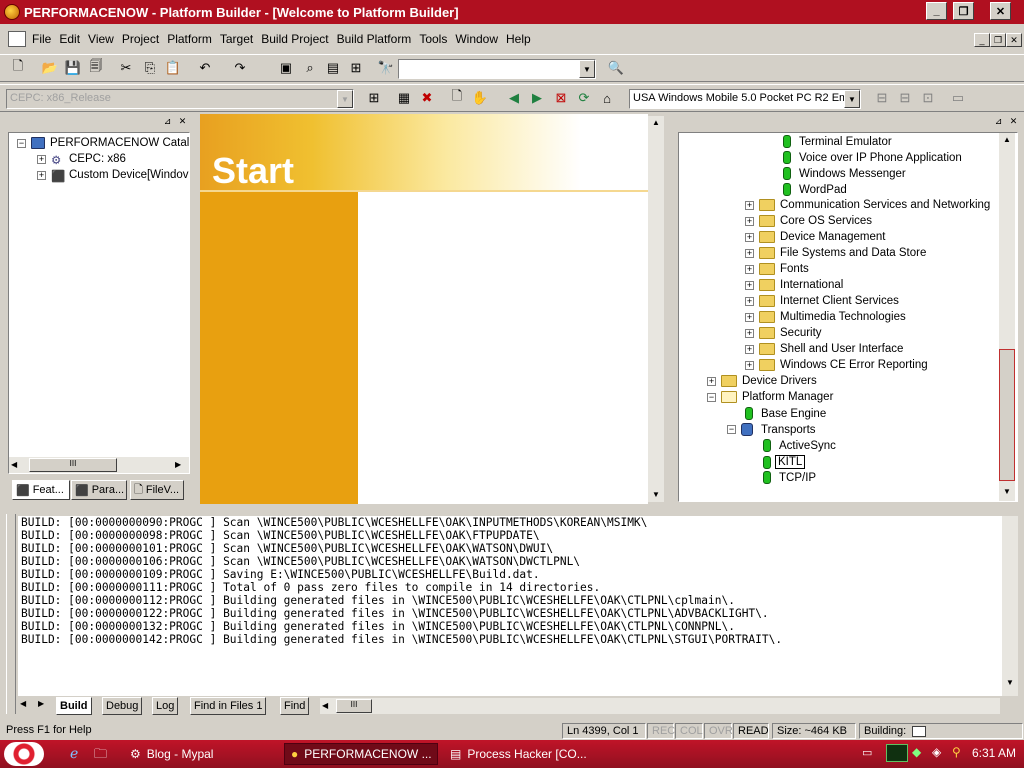  What do you see at coordinates (17, 39) in the screenshot?
I see `document-icon` at bounding box center [17, 39].